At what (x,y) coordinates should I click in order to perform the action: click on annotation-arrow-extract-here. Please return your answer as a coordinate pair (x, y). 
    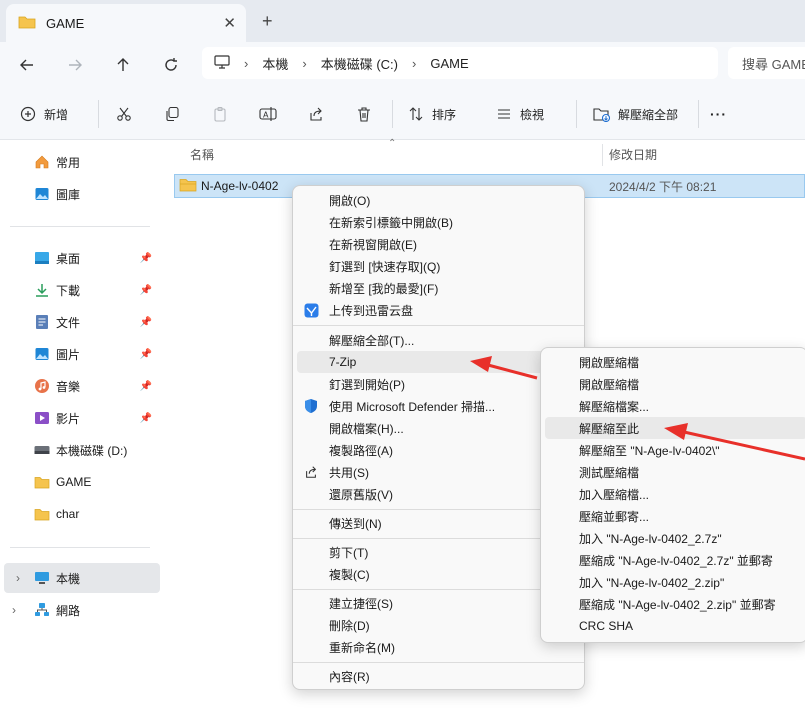
    Looking at the image, I should click on (734, 442).